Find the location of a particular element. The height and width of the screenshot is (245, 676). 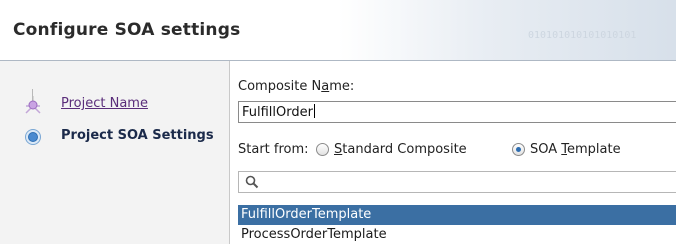

search-icon is located at coordinates (252, 182).